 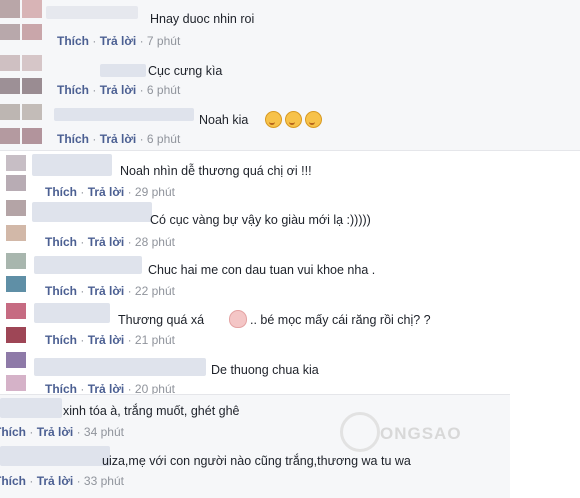 I want to click on comment-actions: Thích · Trả lời · 22 phút, so click(x=110, y=291).